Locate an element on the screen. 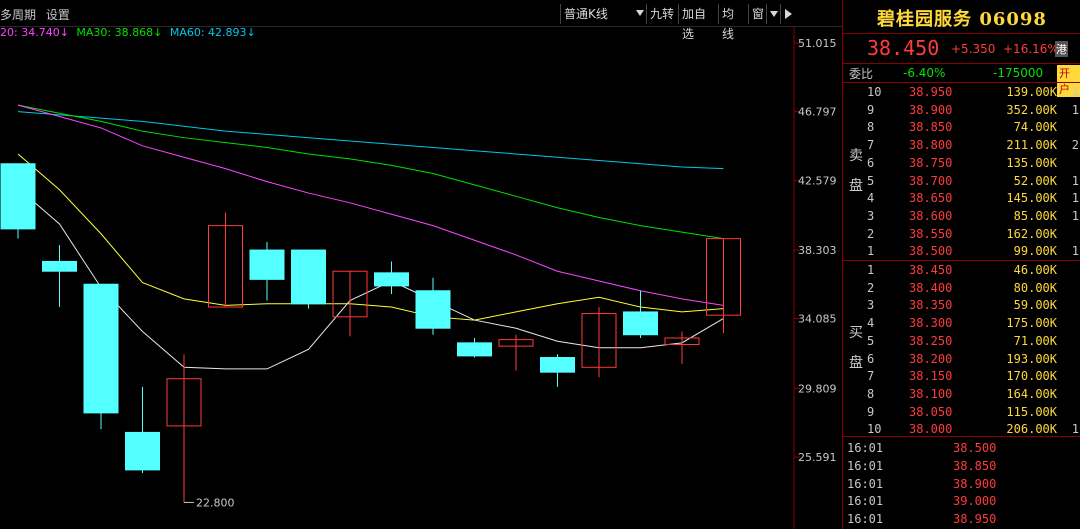 The width and height of the screenshot is (1080, 529). ma-button: 均线 is located at coordinates (733, 22).